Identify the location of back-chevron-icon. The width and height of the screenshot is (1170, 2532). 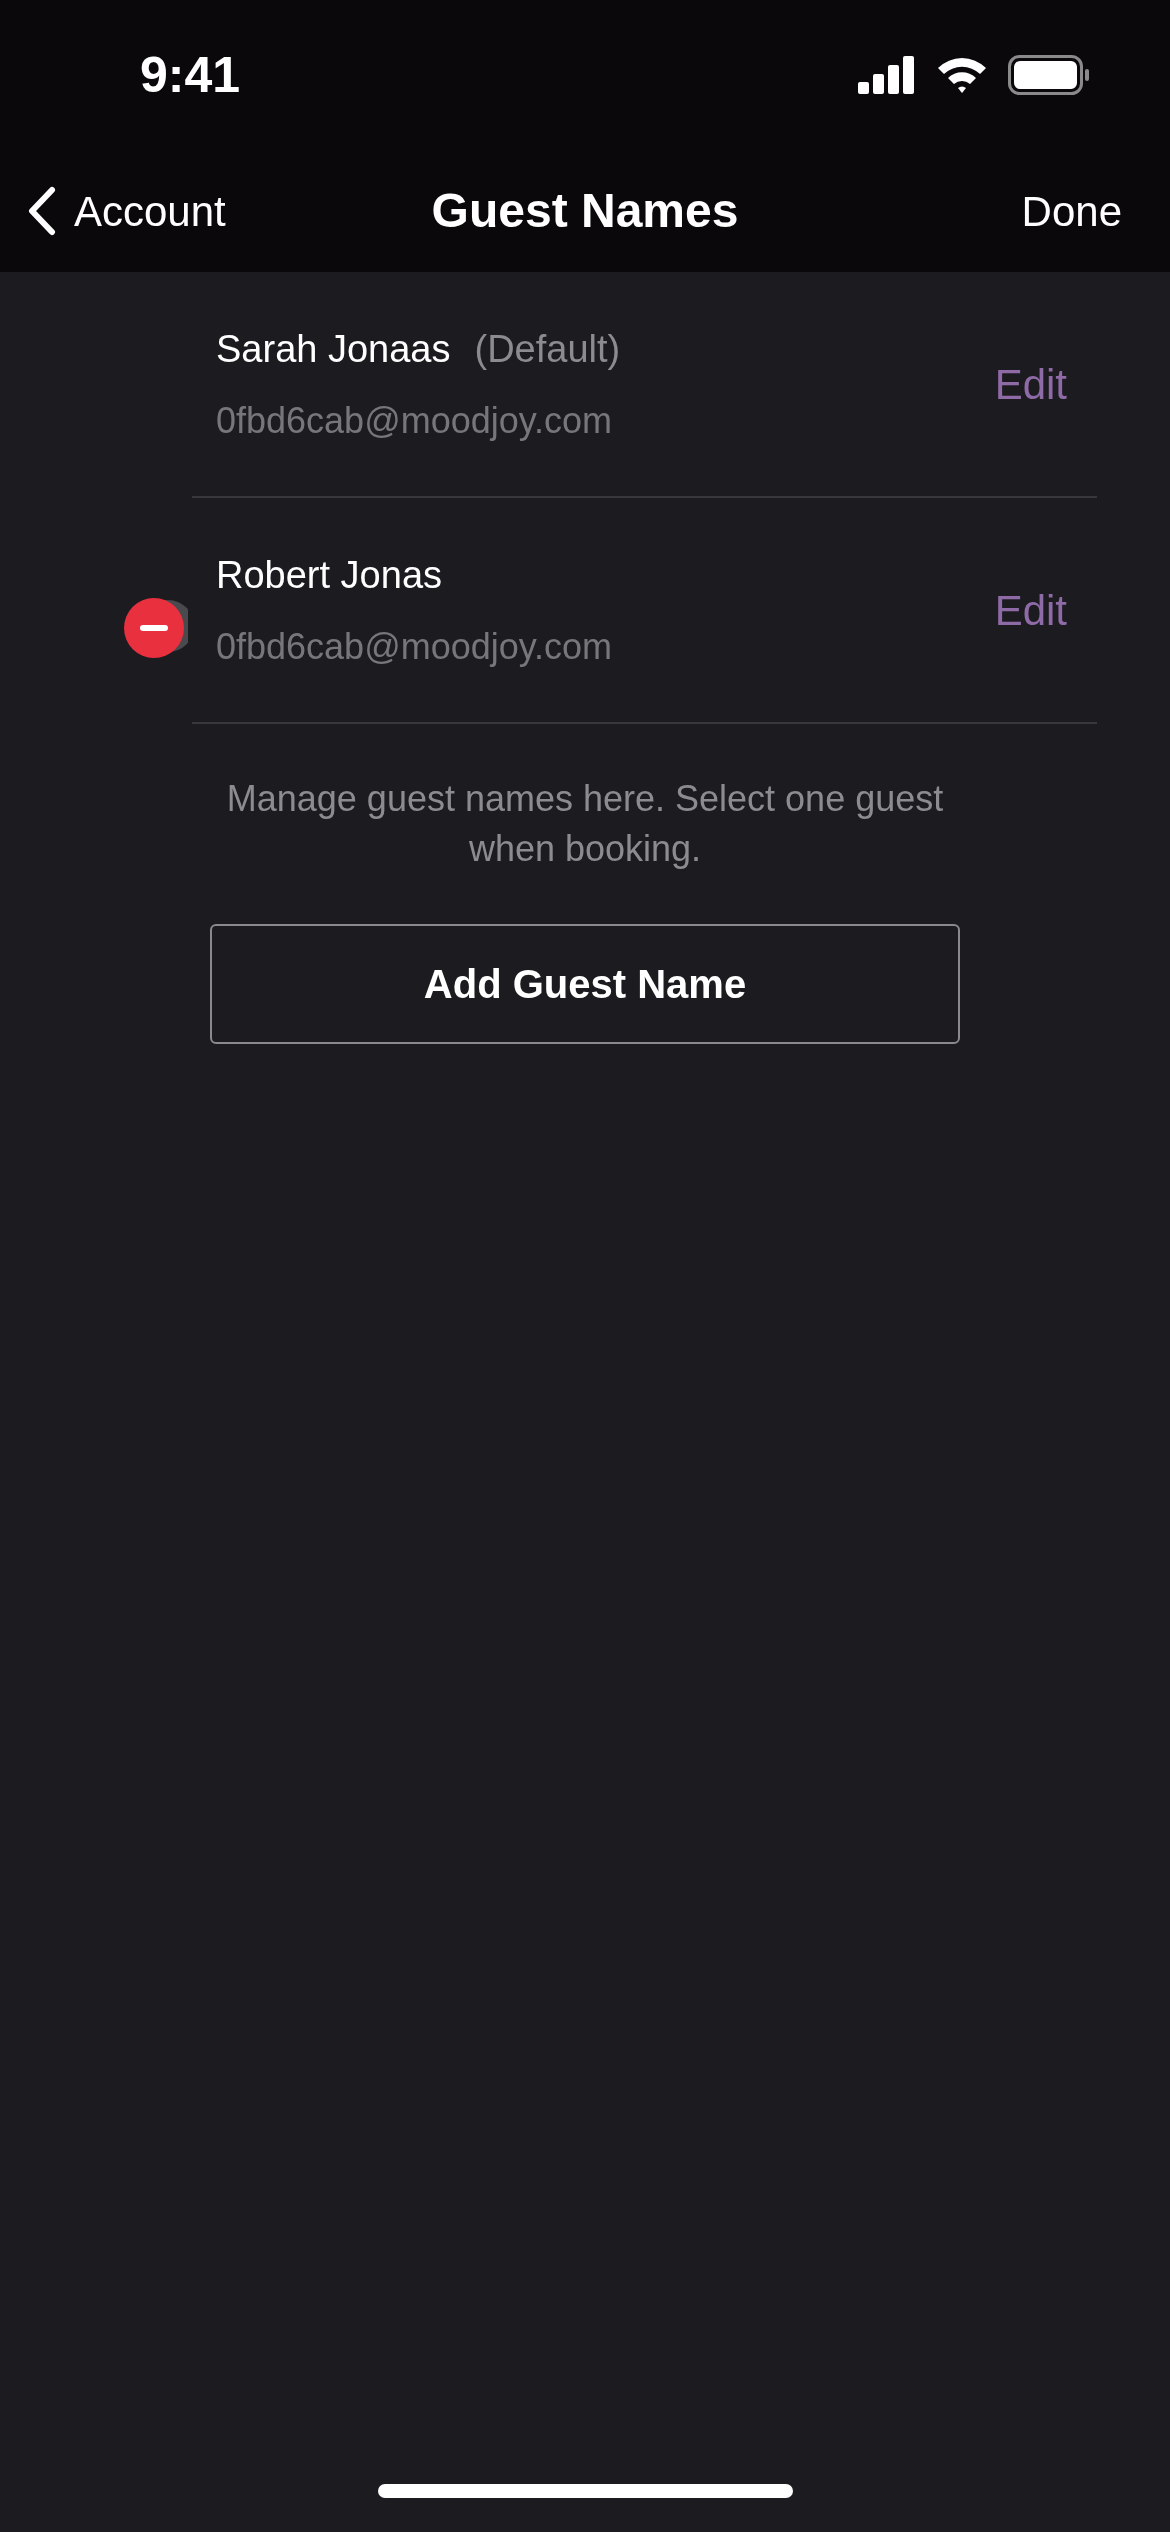
(41, 211).